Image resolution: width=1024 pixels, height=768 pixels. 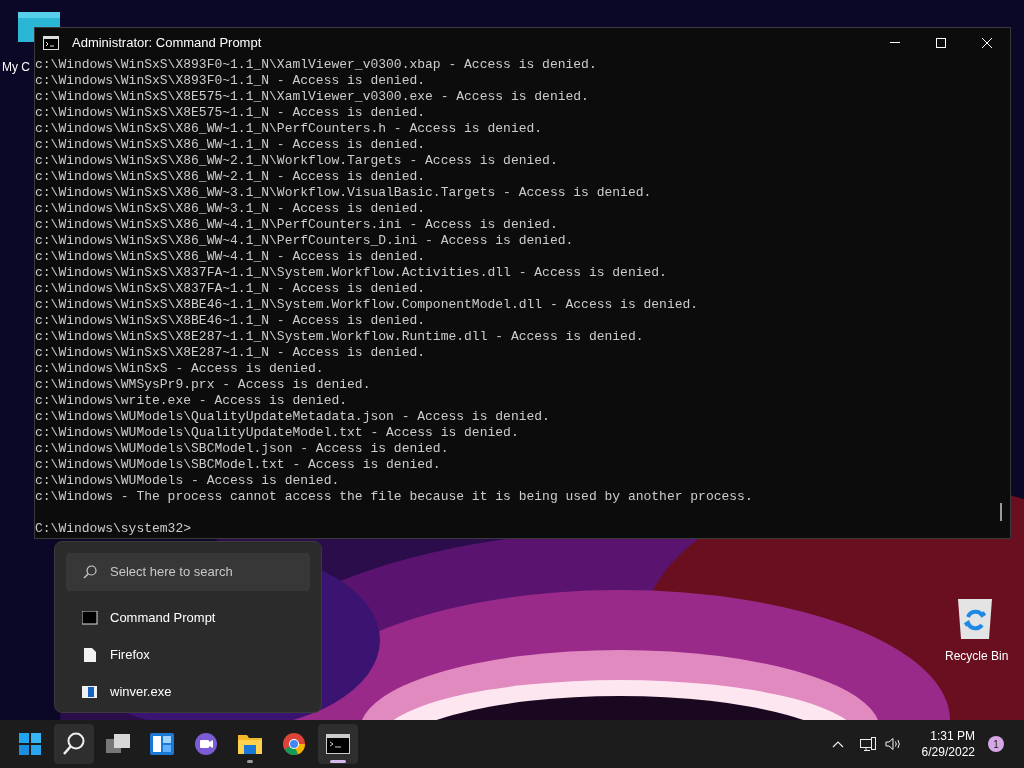 What do you see at coordinates (344, 193) in the screenshot?
I see `console-line: c:\Windows\WinSxS\X86_WW~3.1_N\Workflow.VisualBasic.Targets - Access is denied.` at bounding box center [344, 193].